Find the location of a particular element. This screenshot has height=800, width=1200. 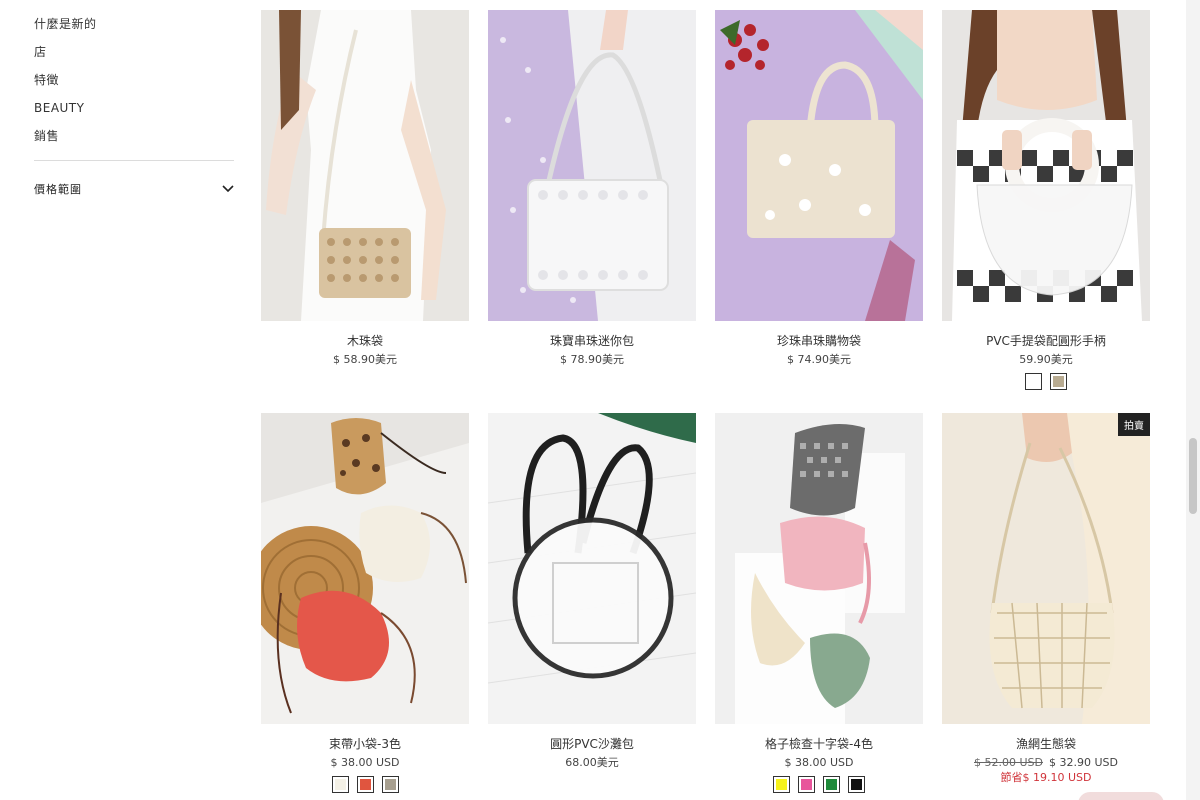

sale-badge: 拍賣 is located at coordinates (1134, 424).